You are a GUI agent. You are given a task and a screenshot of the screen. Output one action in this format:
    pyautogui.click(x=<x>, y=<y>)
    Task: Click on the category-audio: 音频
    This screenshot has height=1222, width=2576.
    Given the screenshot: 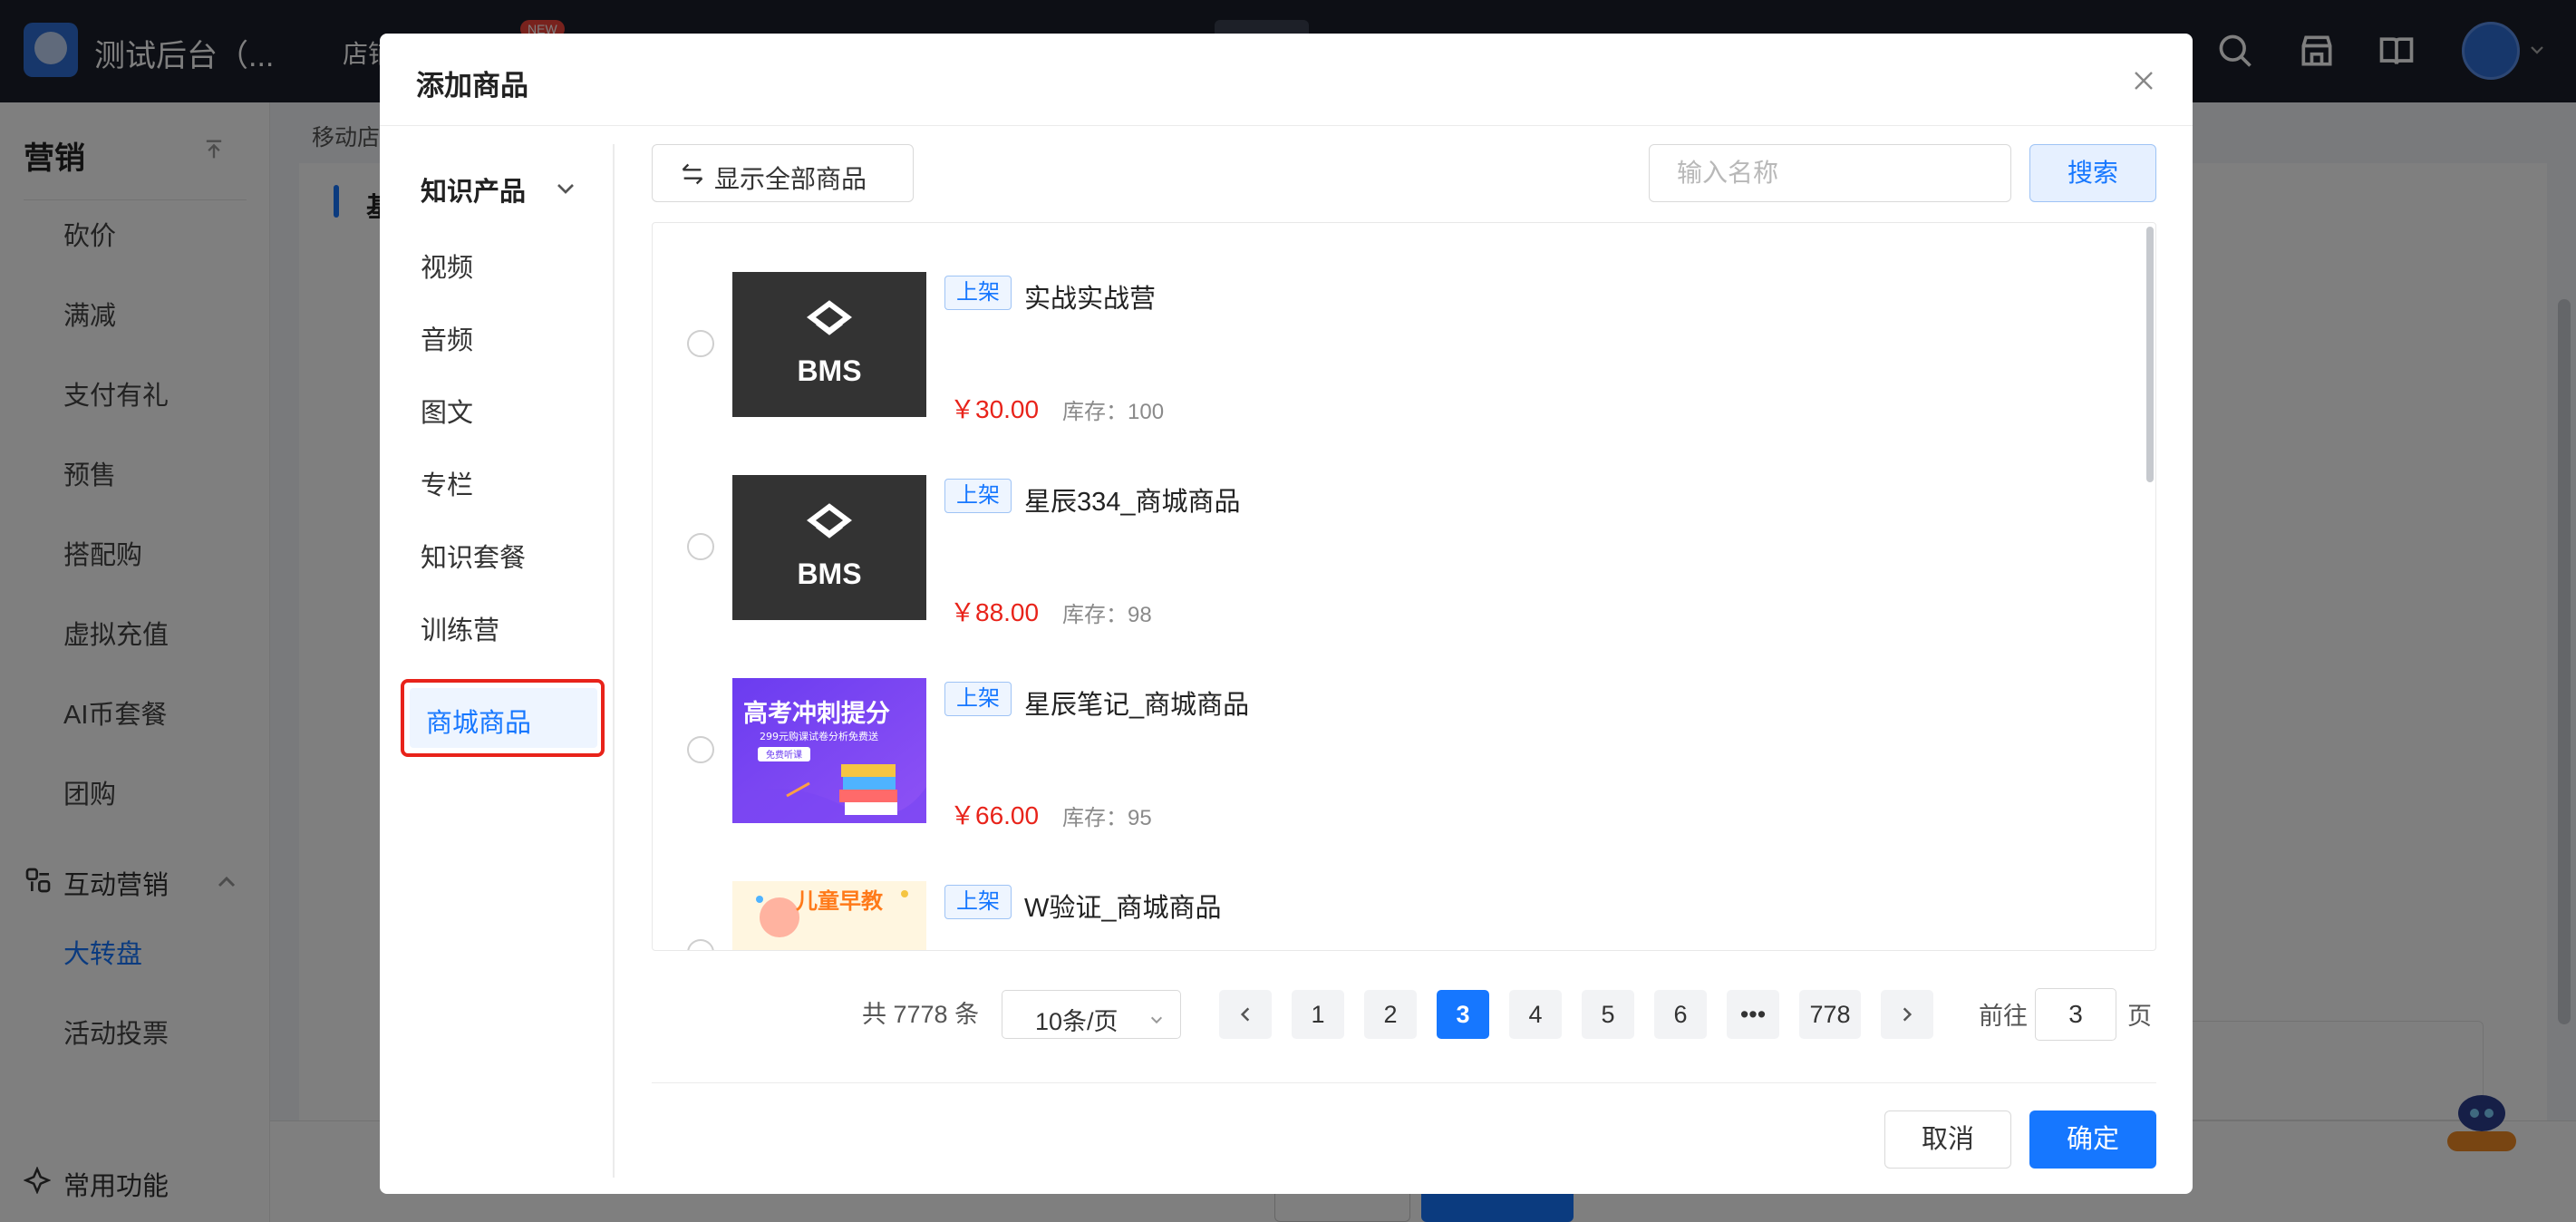 What is the action you would take?
    pyautogui.click(x=447, y=338)
    